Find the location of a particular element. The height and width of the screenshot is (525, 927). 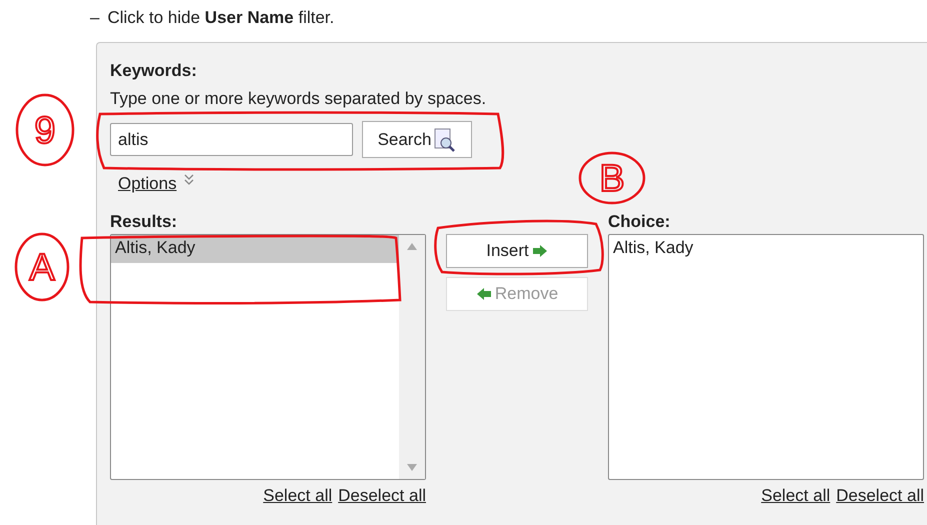

right-arrow-icon is located at coordinates (540, 251).